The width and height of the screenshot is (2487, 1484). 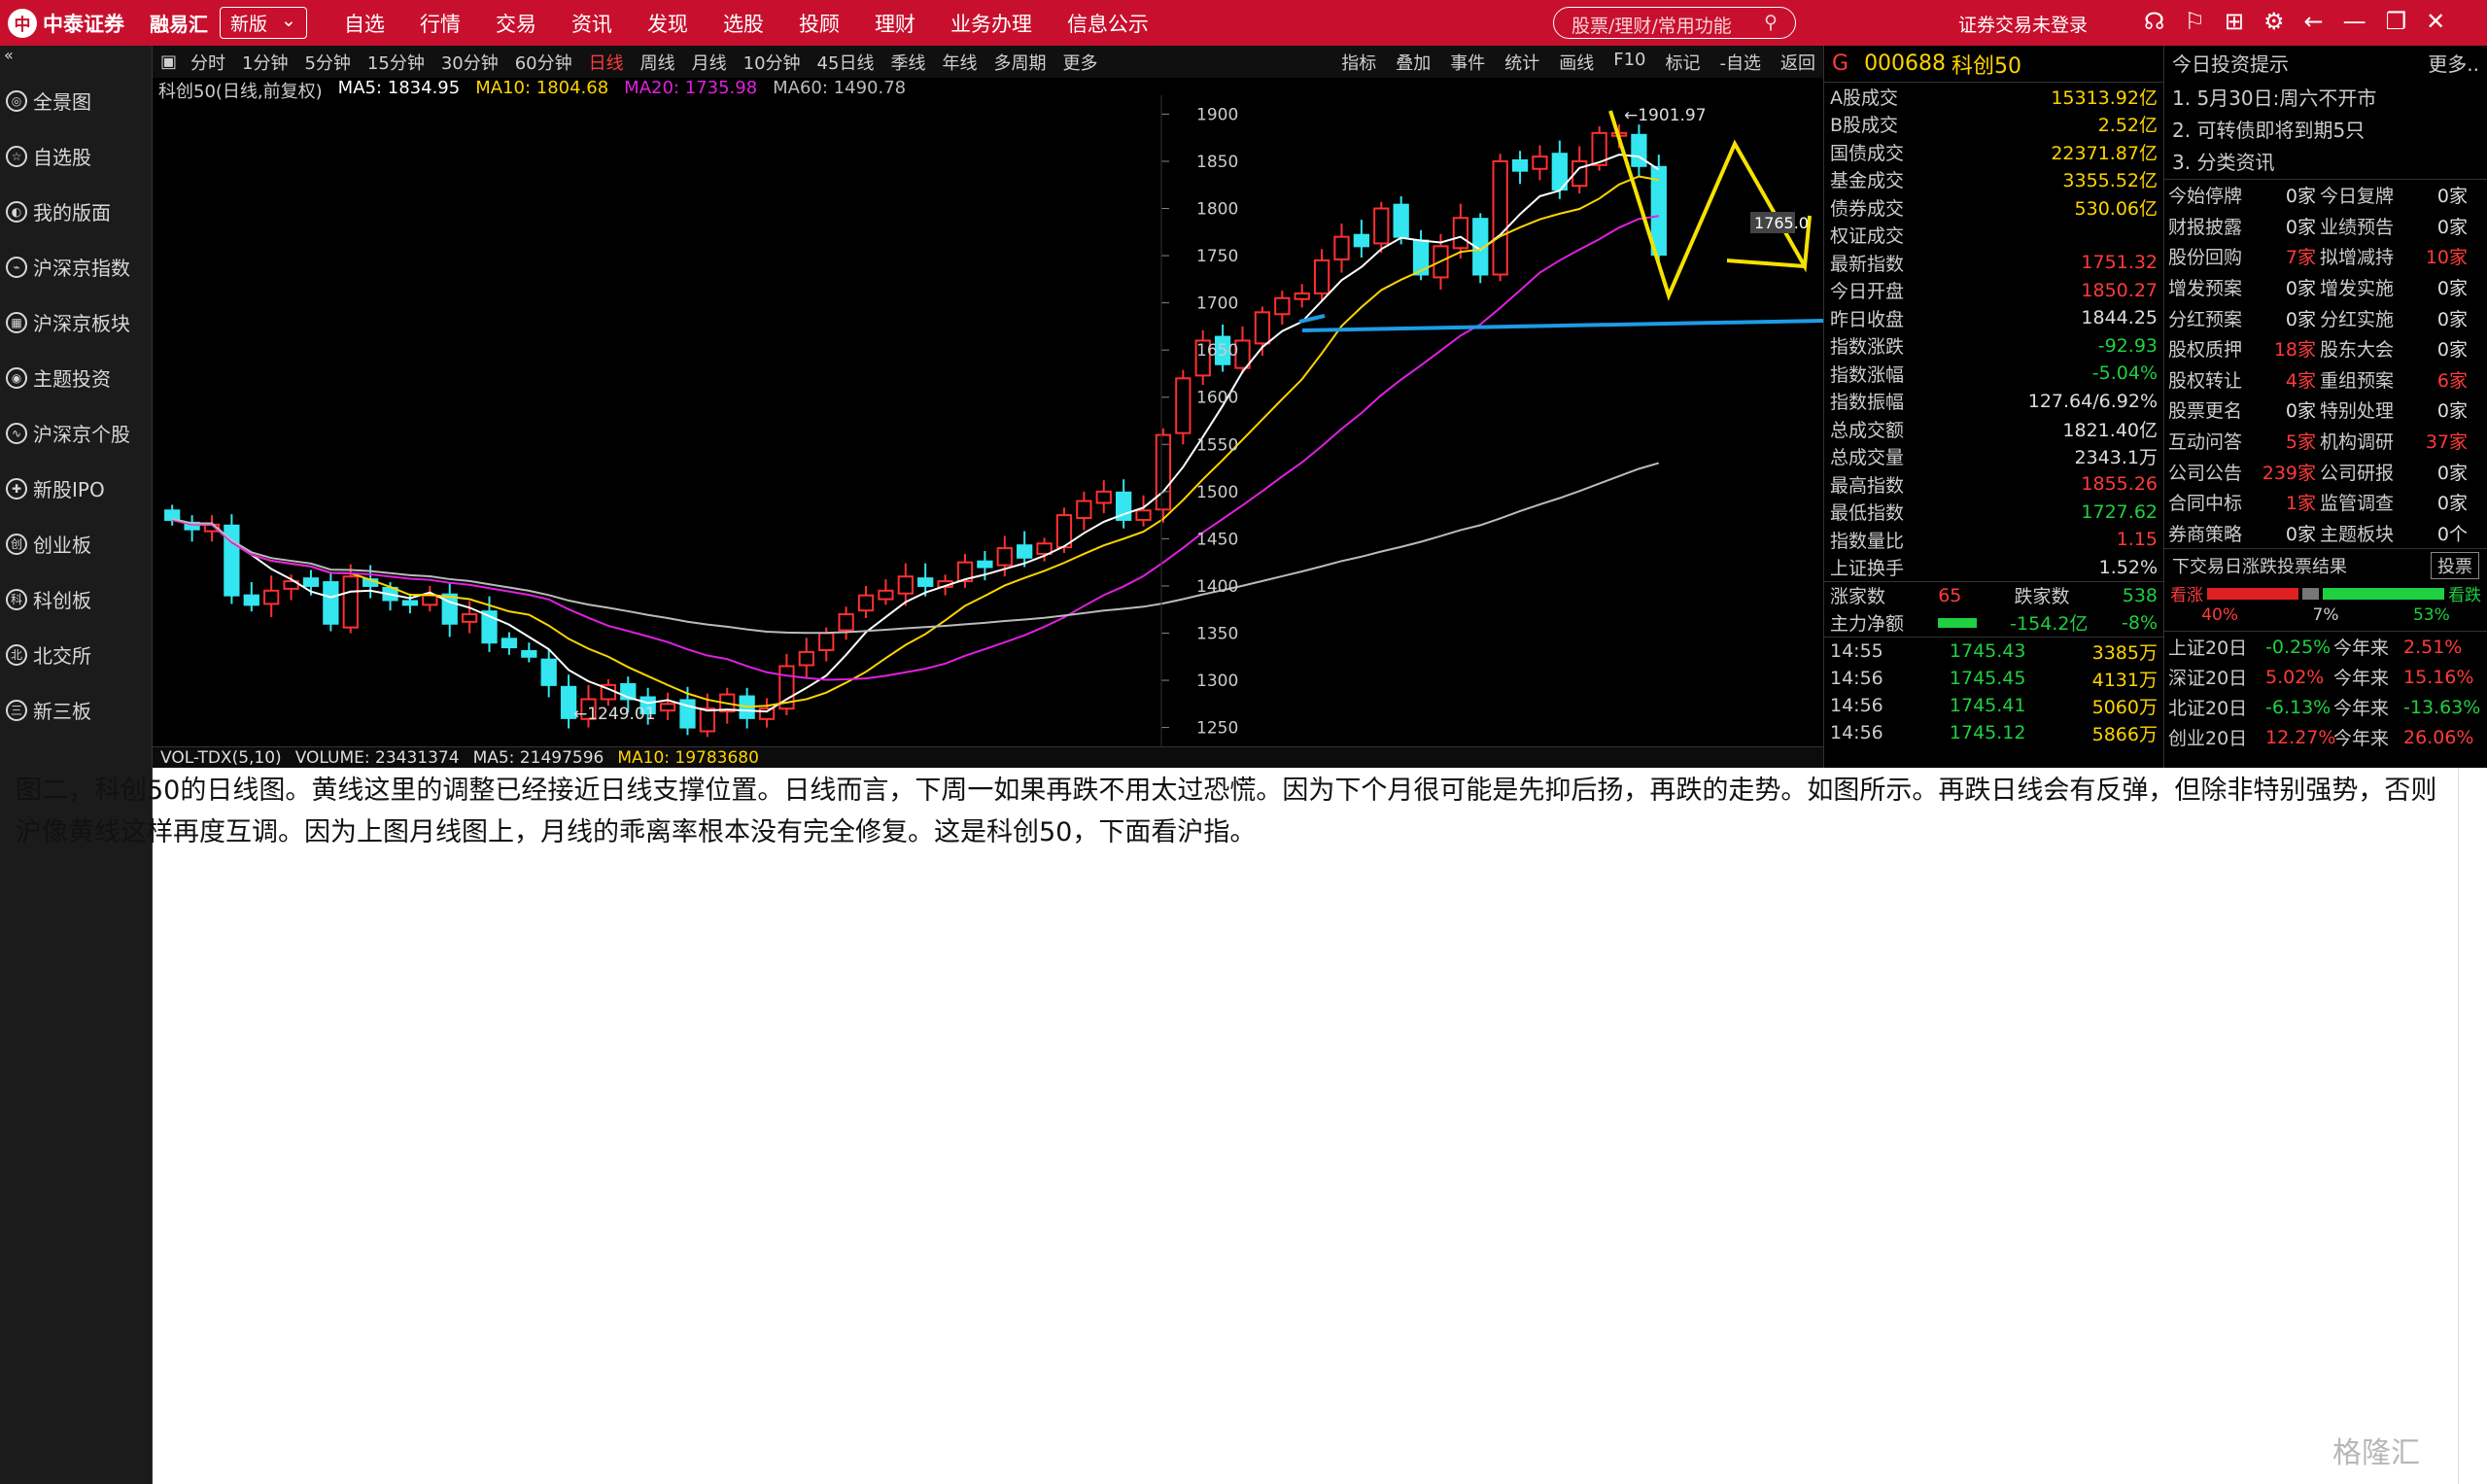 What do you see at coordinates (606, 62) in the screenshot?
I see `tab-period-active: 日线` at bounding box center [606, 62].